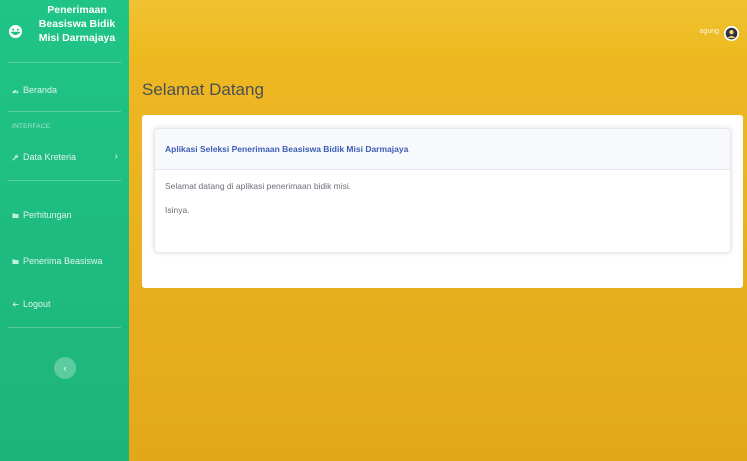 The image size is (747, 461). Describe the element at coordinates (15, 157) in the screenshot. I see `wrench-icon` at that location.